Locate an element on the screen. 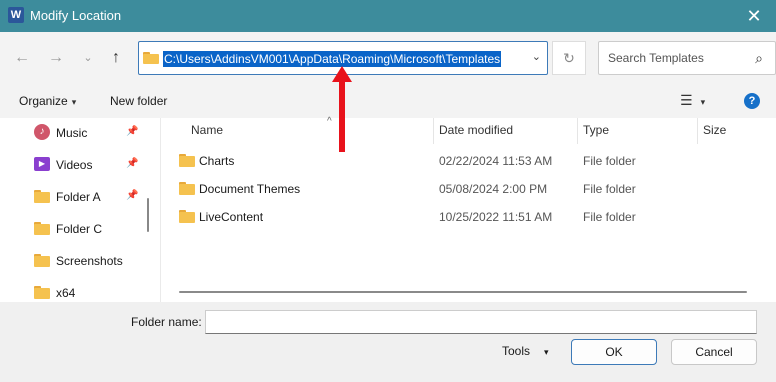  command-toolbar: Organize ▾ New folder ☰ ▾ ? is located at coordinates (388, 101).